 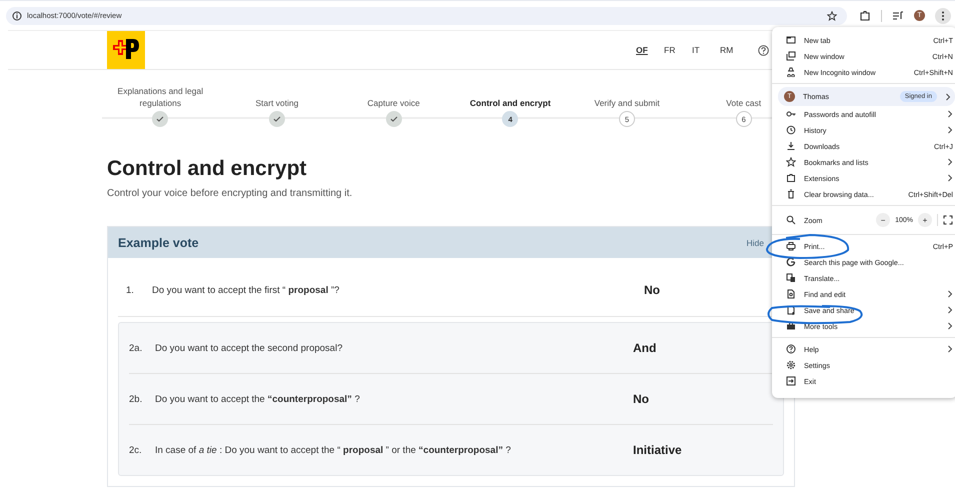 I want to click on trash-icon, so click(x=791, y=194).